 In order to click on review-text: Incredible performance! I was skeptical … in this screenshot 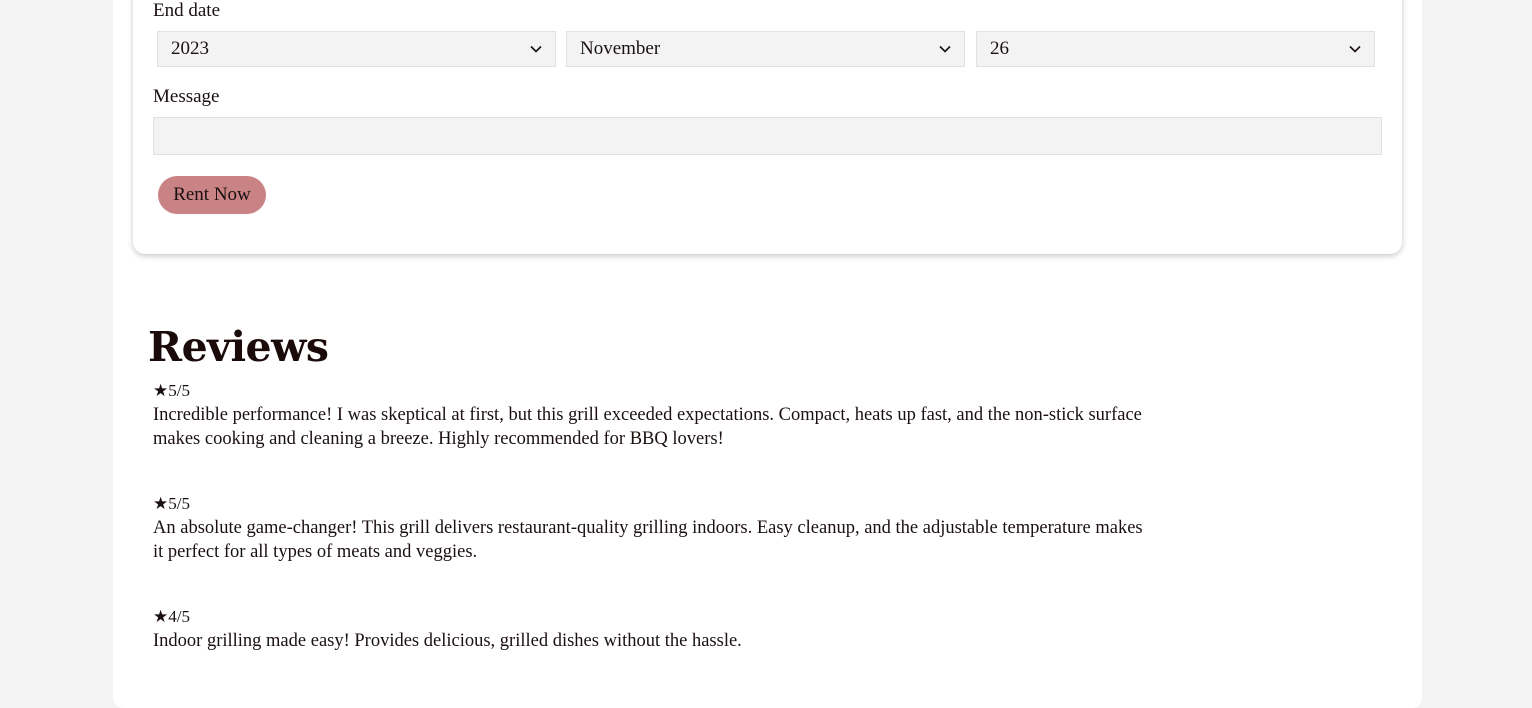, I will do `click(647, 427)`.